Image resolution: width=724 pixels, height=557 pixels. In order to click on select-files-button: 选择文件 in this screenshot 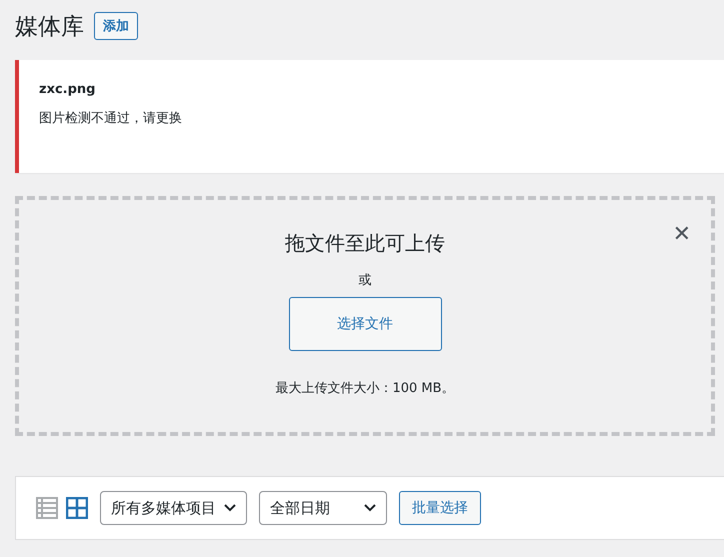, I will do `click(365, 324)`.